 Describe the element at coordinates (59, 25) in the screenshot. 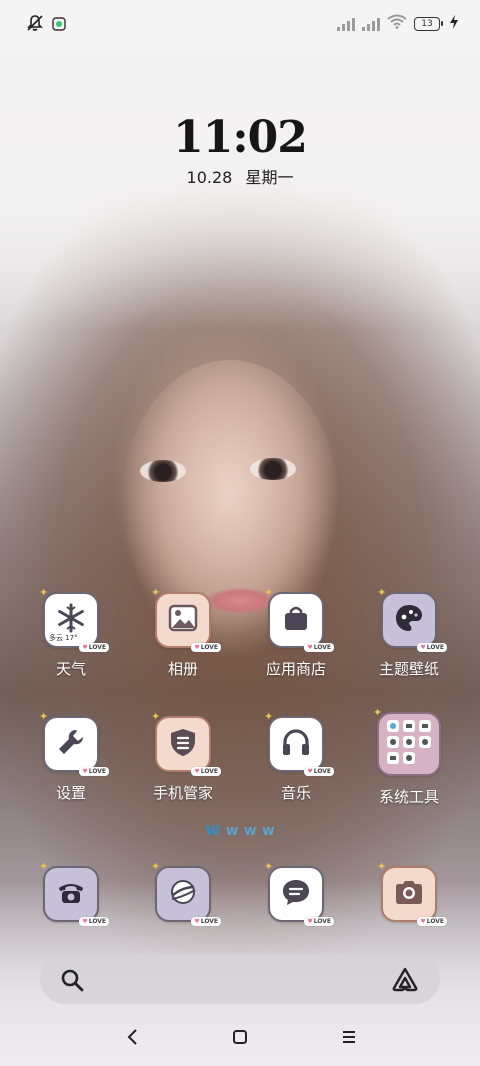

I see `app-notification-icon` at that location.